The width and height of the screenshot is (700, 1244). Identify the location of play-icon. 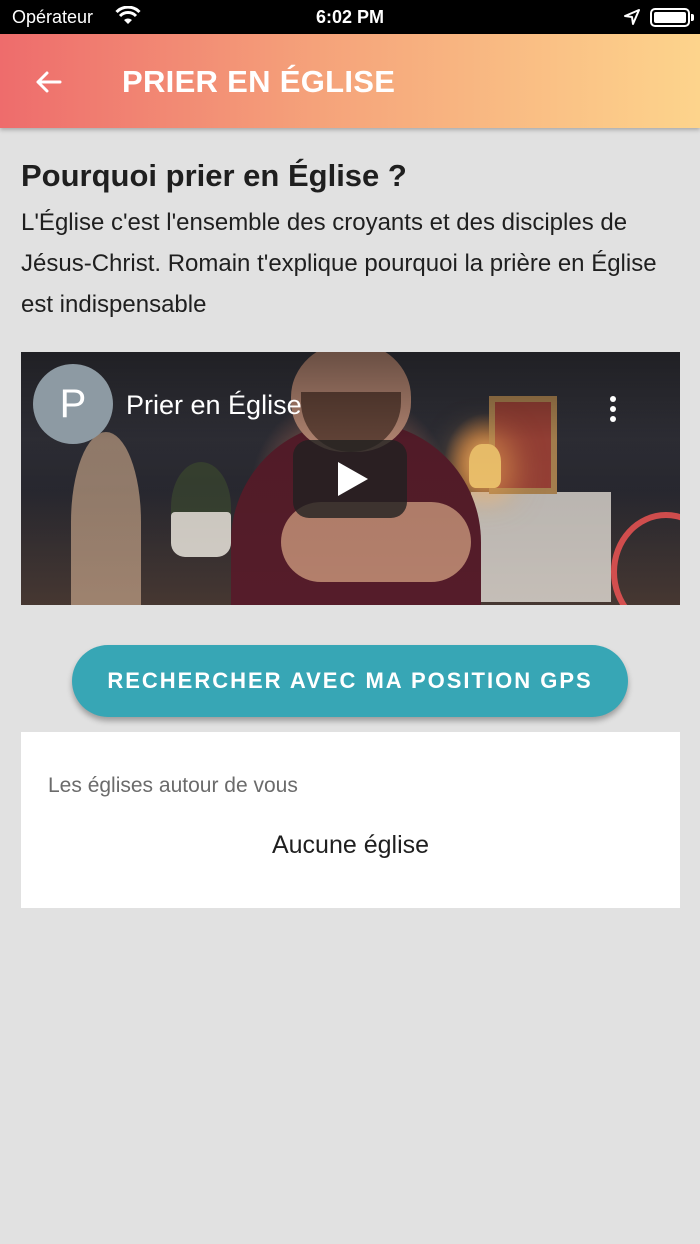
(350, 479).